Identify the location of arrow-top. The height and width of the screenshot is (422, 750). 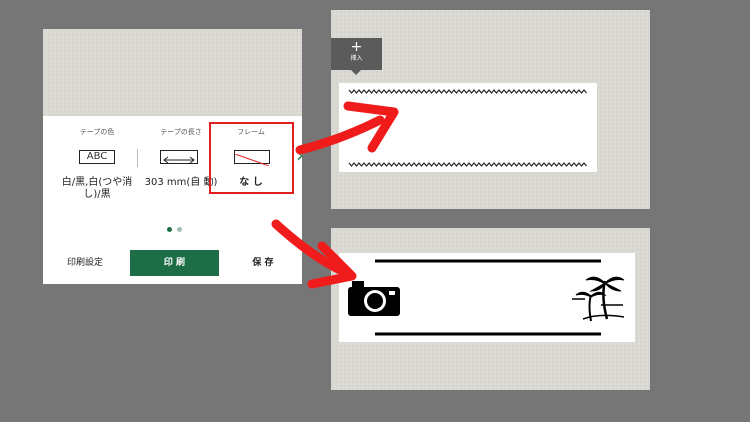
(347, 128).